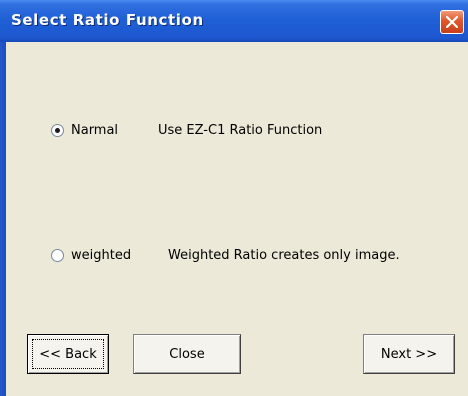 The image size is (468, 396). I want to click on window-title: Select Ratio Function, so click(107, 20).